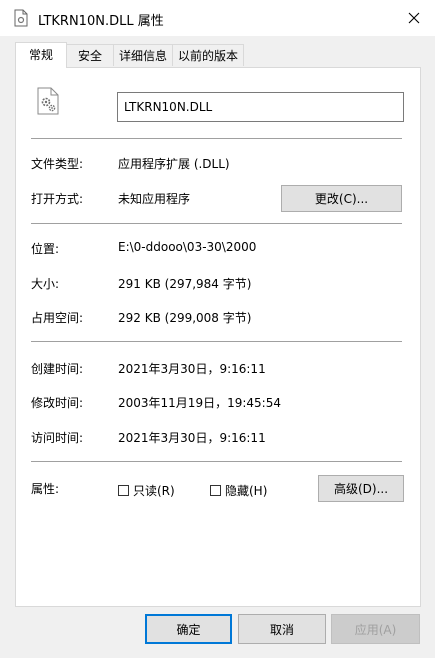 The width and height of the screenshot is (435, 658). I want to click on location-label: 位置:, so click(45, 249).